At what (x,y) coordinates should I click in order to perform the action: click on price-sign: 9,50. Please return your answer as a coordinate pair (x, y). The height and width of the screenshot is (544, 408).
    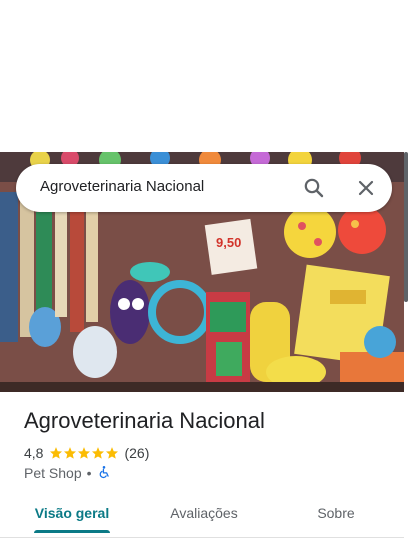
    Looking at the image, I should click on (228, 242).